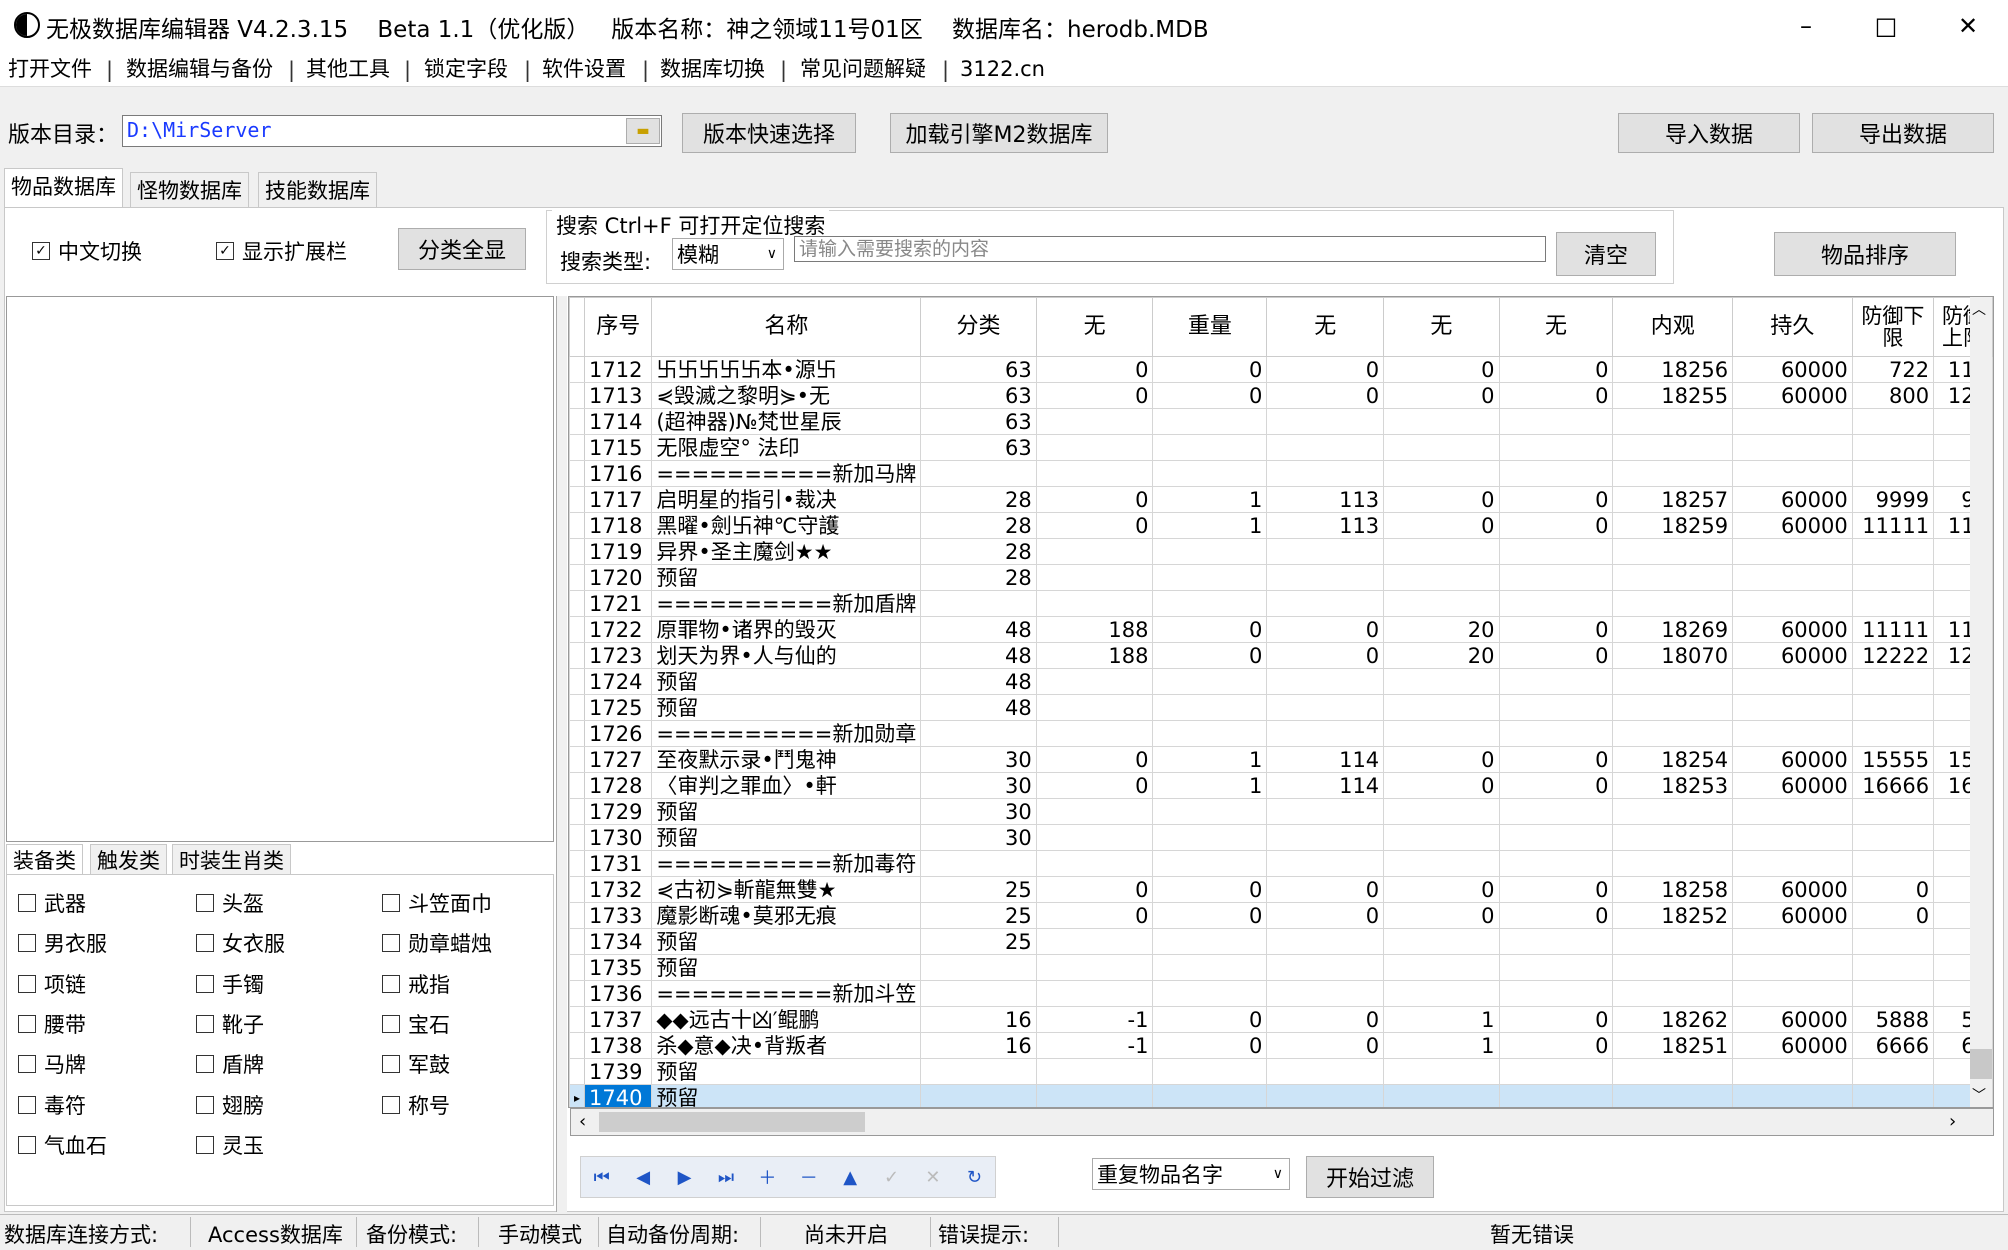  What do you see at coordinates (786, 369) in the screenshot?
I see `table-cell: 卐卐卐卐卐本•源卐` at bounding box center [786, 369].